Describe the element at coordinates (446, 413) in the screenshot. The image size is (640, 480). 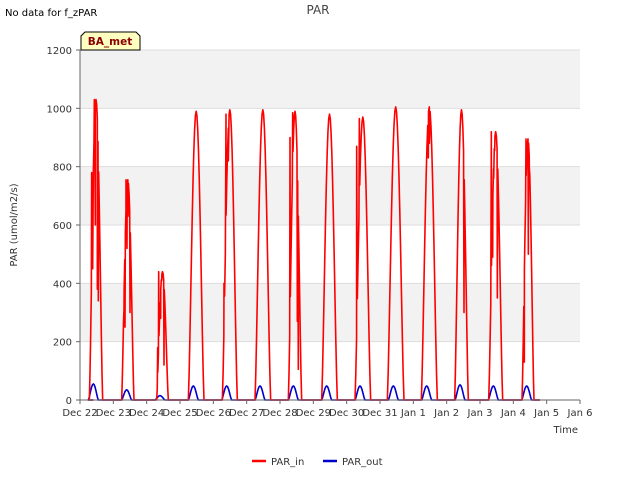
I see `x-tick-label: Jan 2` at that location.